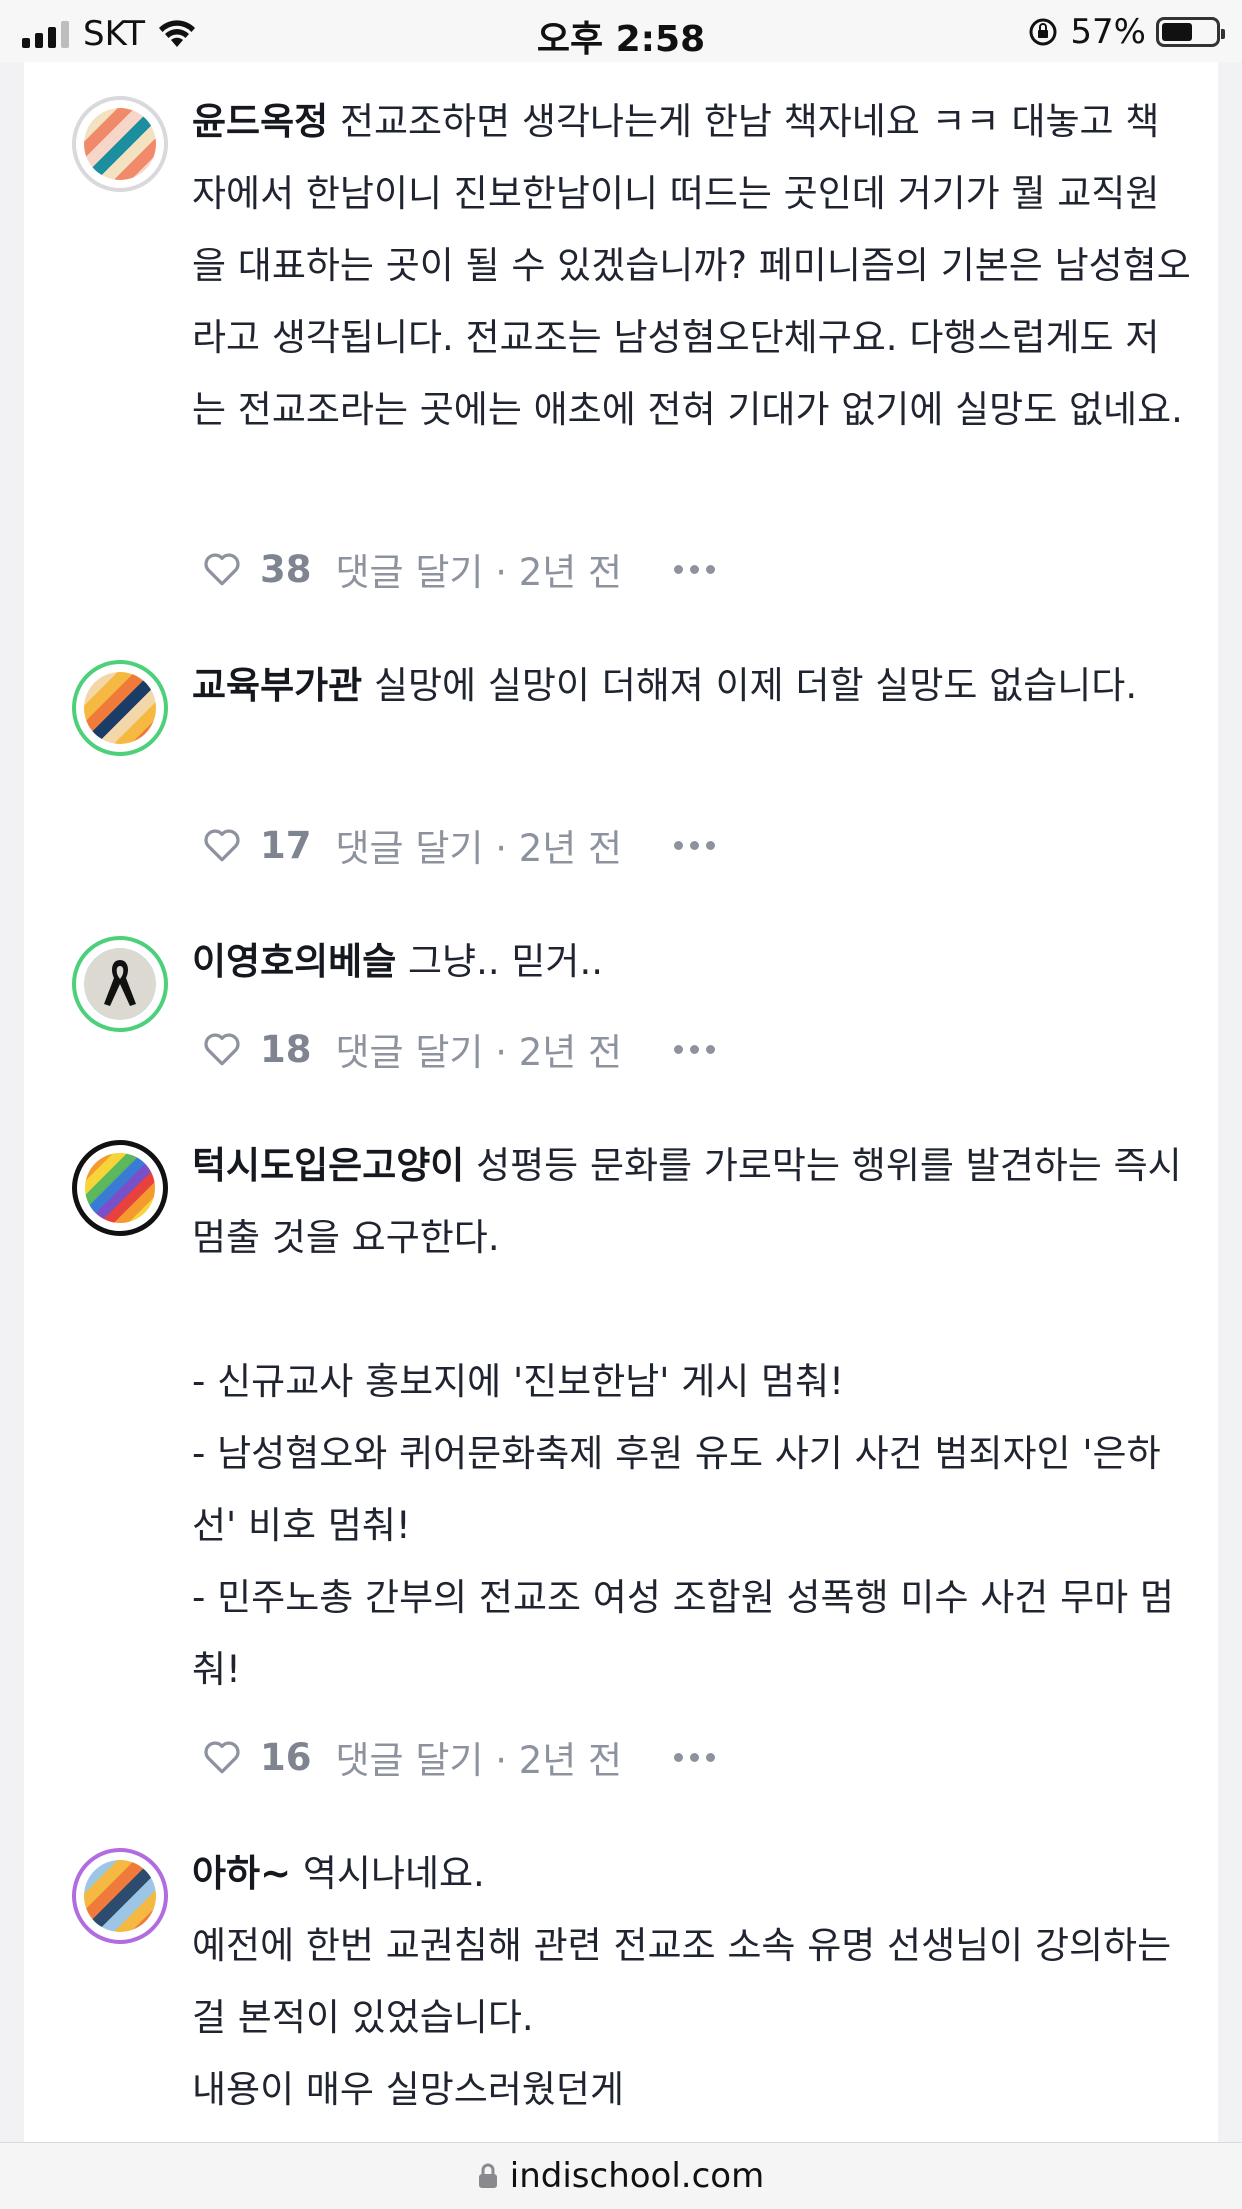 The width and height of the screenshot is (1242, 2209). What do you see at coordinates (277, 685) in the screenshot?
I see `comment-author: 교육부가관` at bounding box center [277, 685].